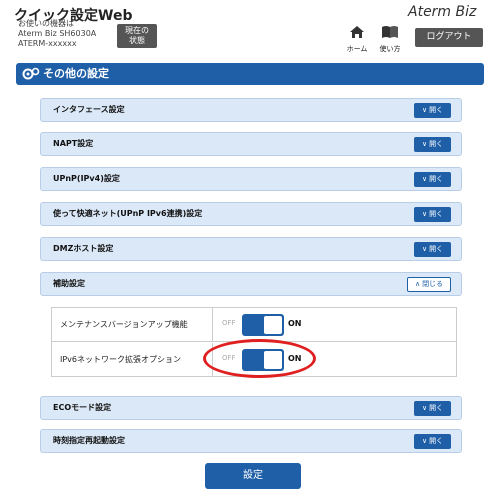  What do you see at coordinates (251, 214) in the screenshot?
I see `section-upnp-ipv6: 使って快適ネット(UPnP IPv6連携)設定 ∨ 開く` at bounding box center [251, 214].